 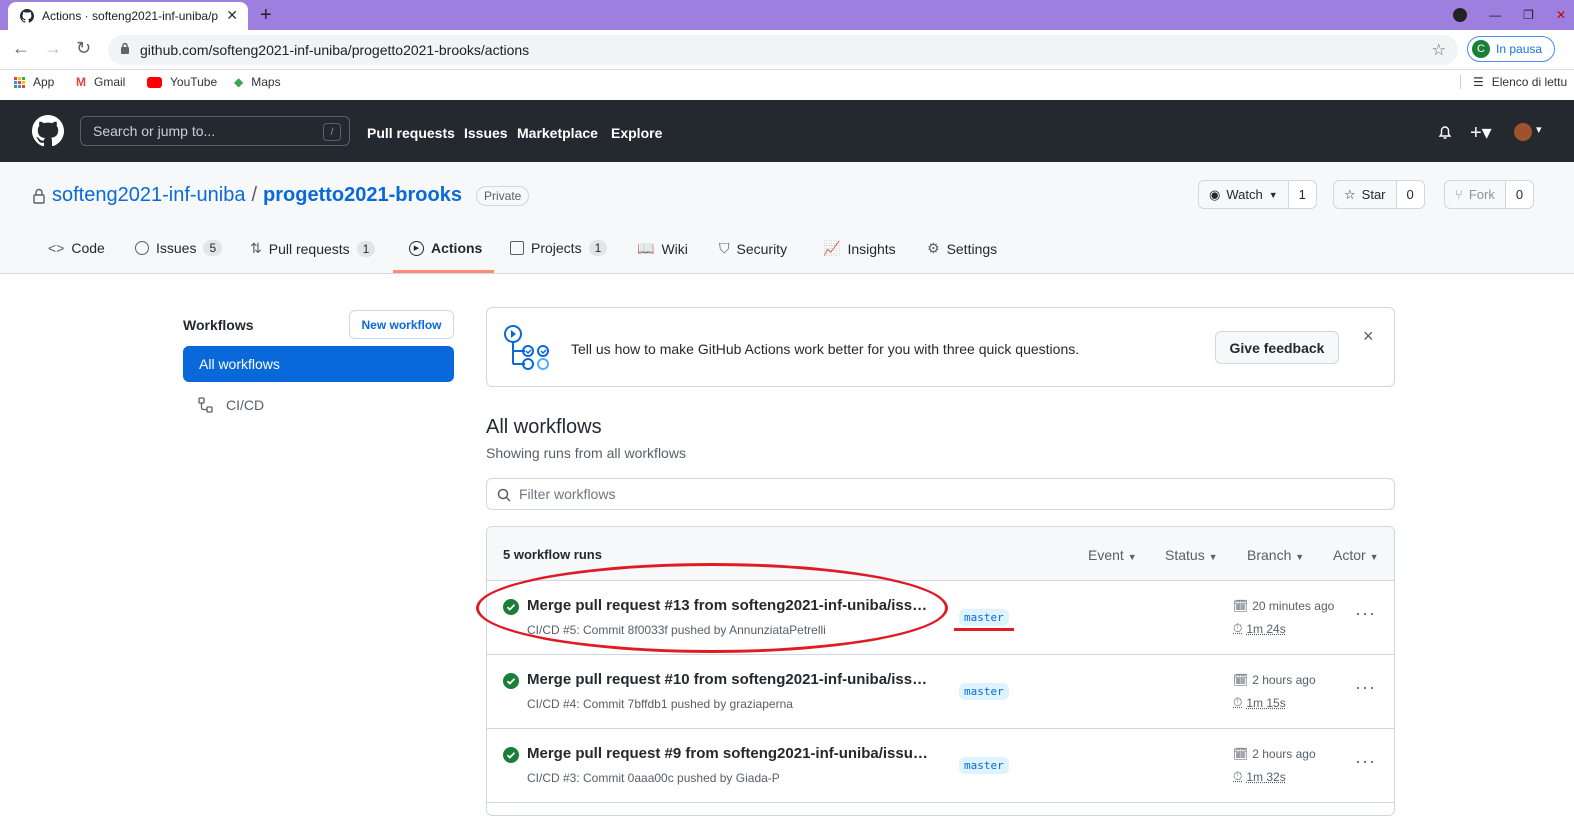 What do you see at coordinates (128, 16) in the screenshot?
I see `browser-tab: Actions · softeng2021-inf-uniba/p ✕` at bounding box center [128, 16].